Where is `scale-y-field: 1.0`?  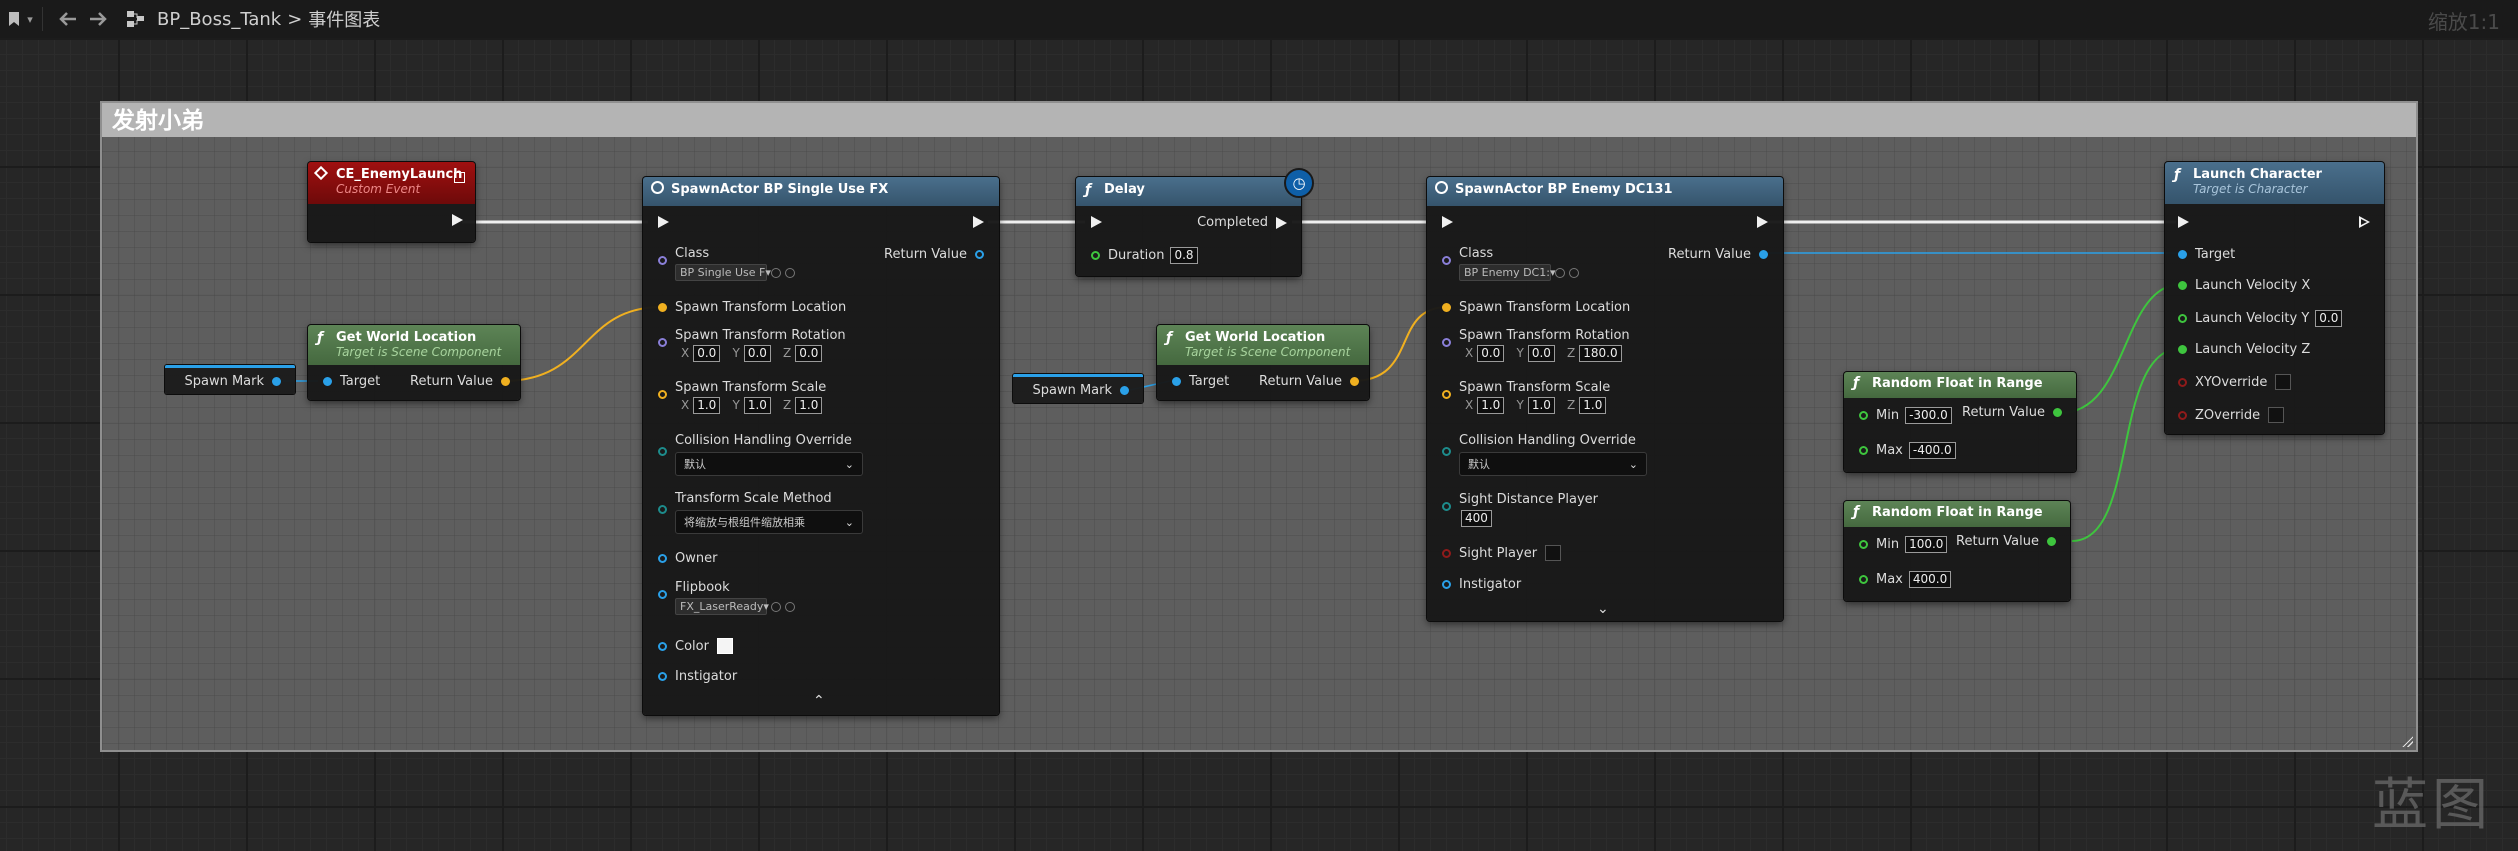
scale-y-field: 1.0 is located at coordinates (1541, 405).